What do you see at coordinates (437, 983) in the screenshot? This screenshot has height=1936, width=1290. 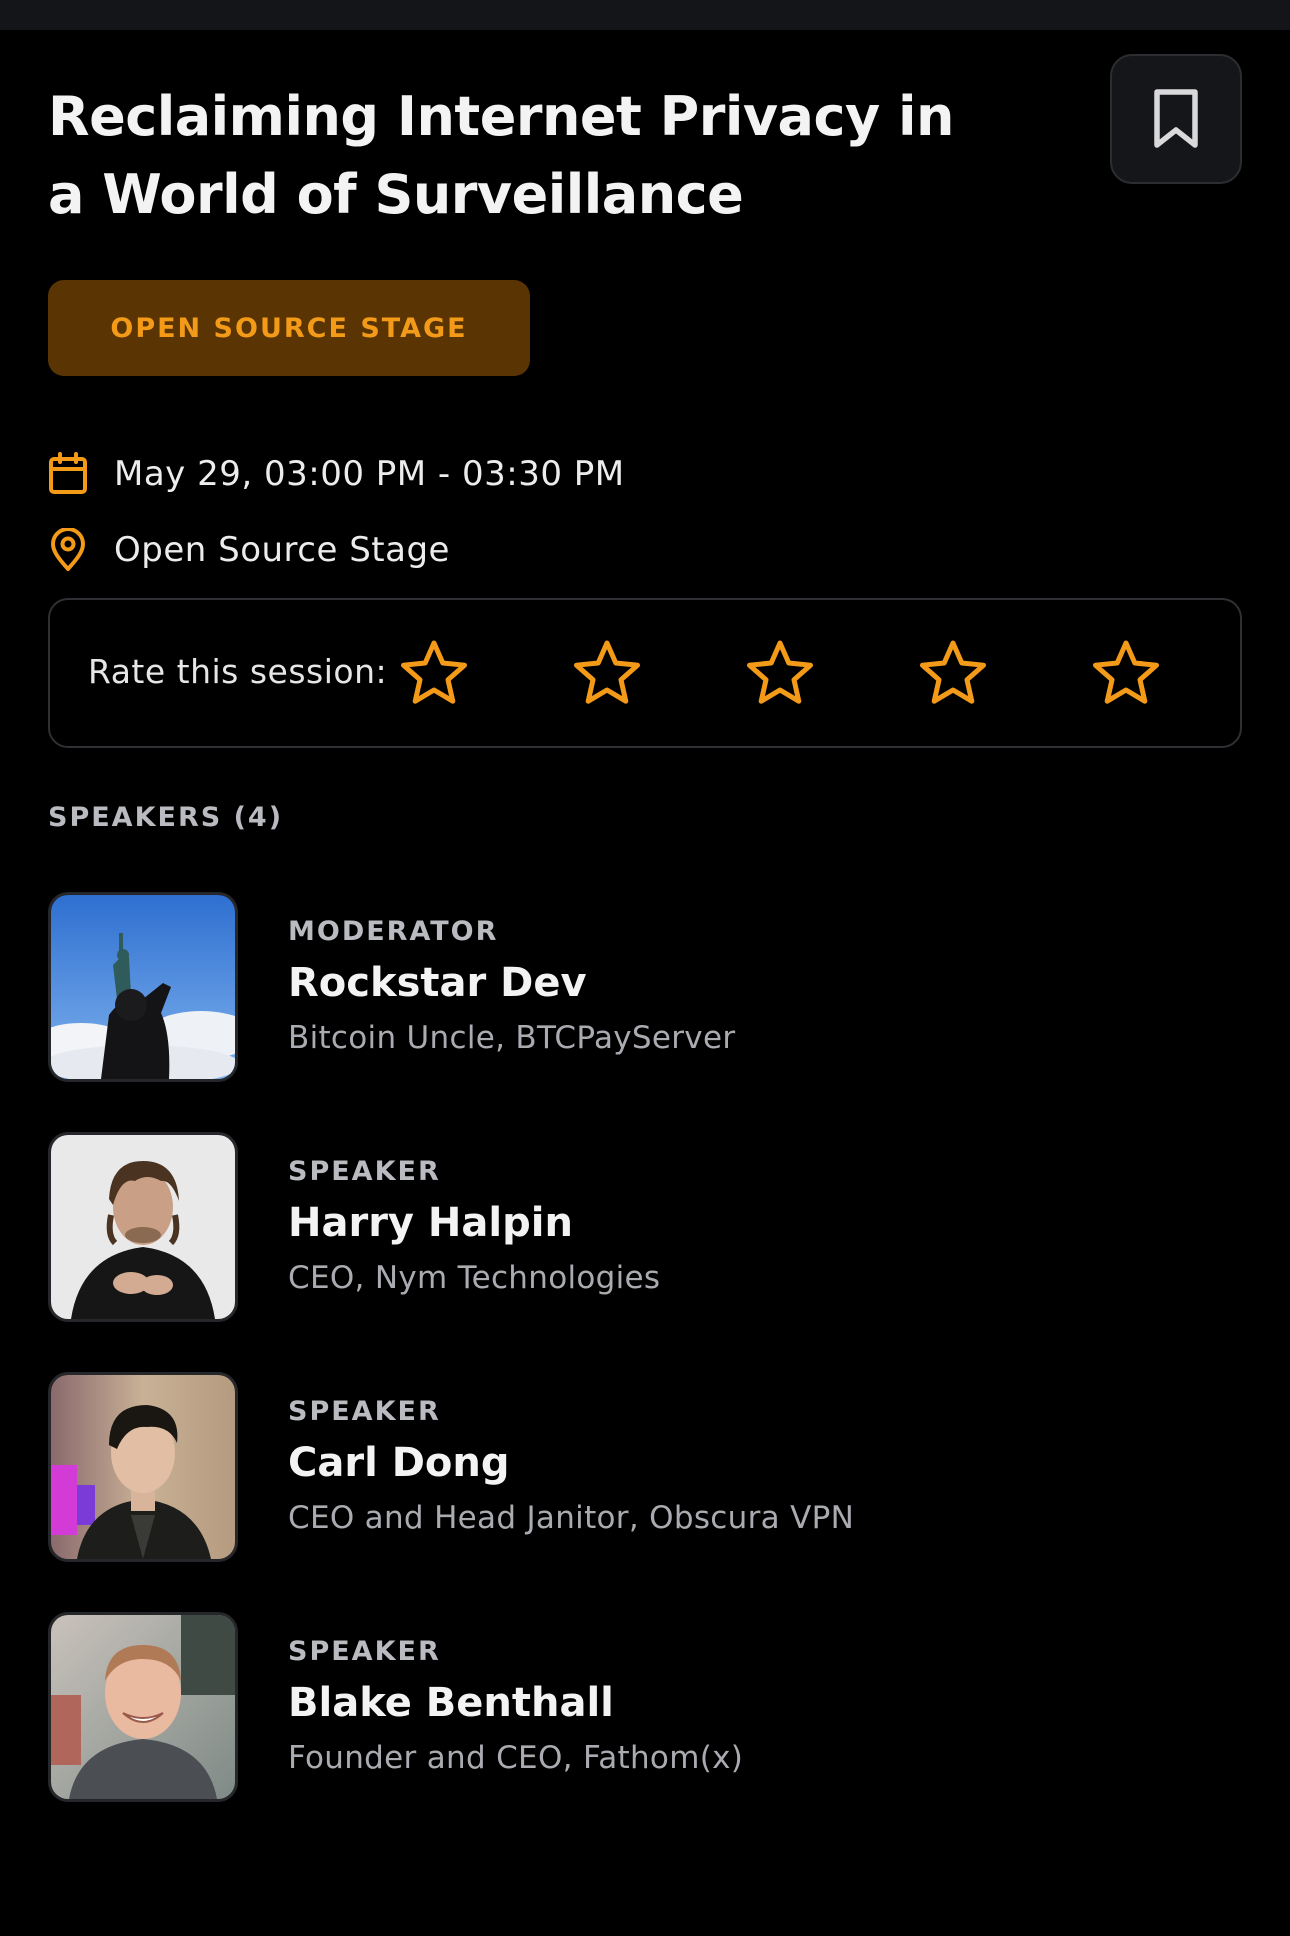 I see `speaker-name: Rockstar Dev` at bounding box center [437, 983].